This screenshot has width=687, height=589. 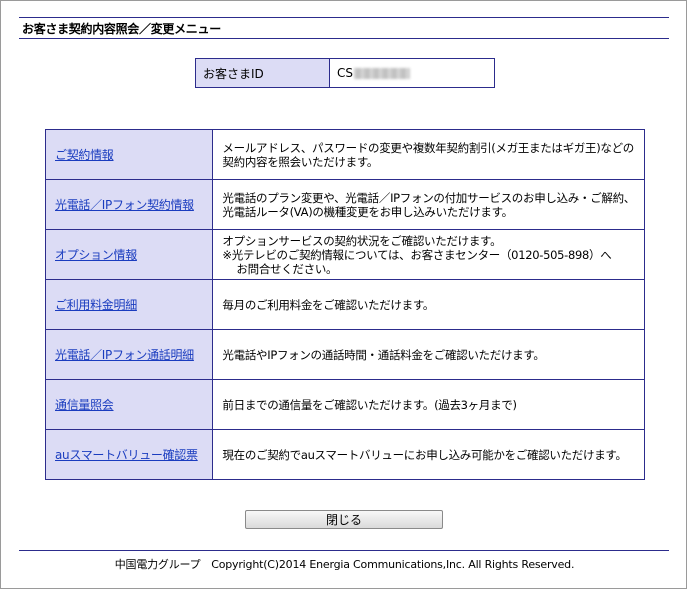 I want to click on menu-row: 通信量照会 前日までの通信量をご確認いただけます。(過去3ヶ月まで), so click(x=344, y=404).